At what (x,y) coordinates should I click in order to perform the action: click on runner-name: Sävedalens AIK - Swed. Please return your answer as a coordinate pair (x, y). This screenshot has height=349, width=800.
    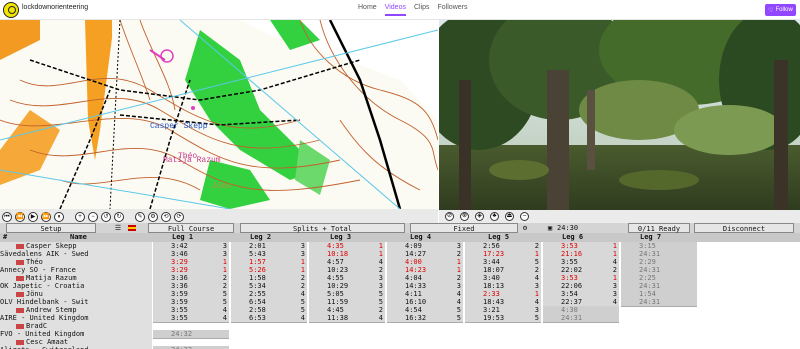
    Looking at the image, I should click on (44, 254).